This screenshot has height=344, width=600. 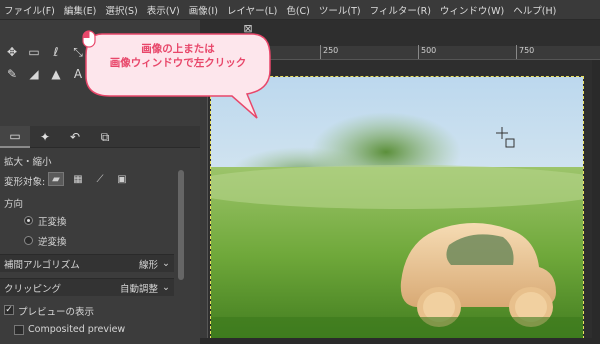 What do you see at coordinates (52, 222) in the screenshot?
I see `direction-normal-label: 正変換` at bounding box center [52, 222].